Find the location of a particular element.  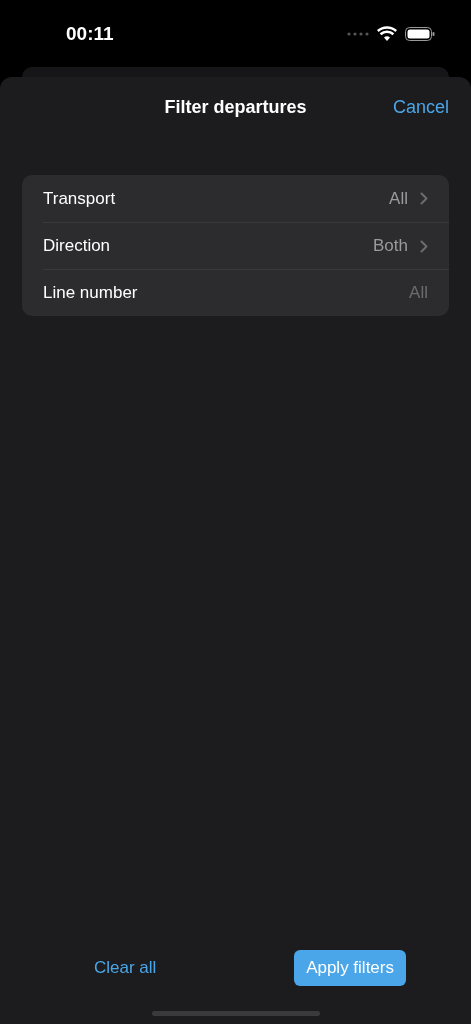

wifi-icon is located at coordinates (387, 33).